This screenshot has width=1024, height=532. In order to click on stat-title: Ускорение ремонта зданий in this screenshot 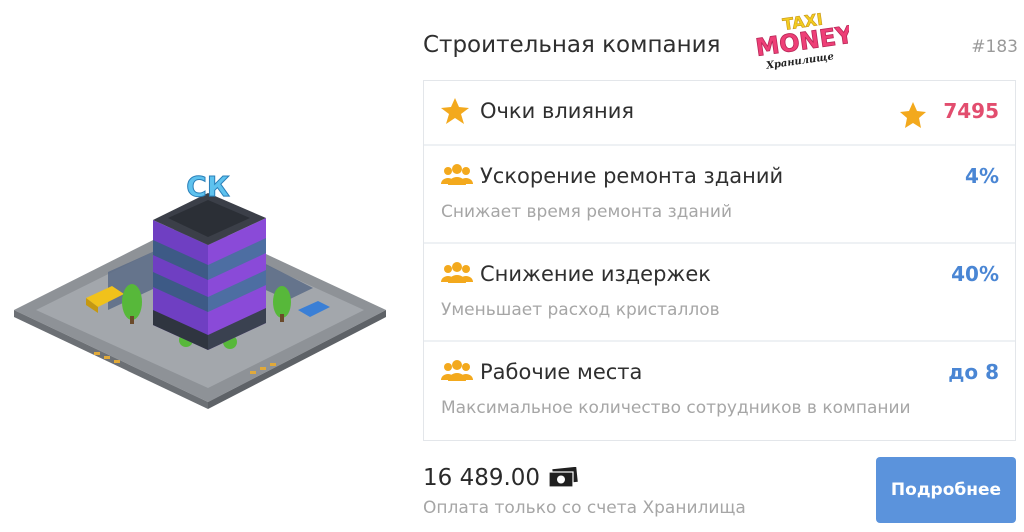, I will do `click(632, 176)`.